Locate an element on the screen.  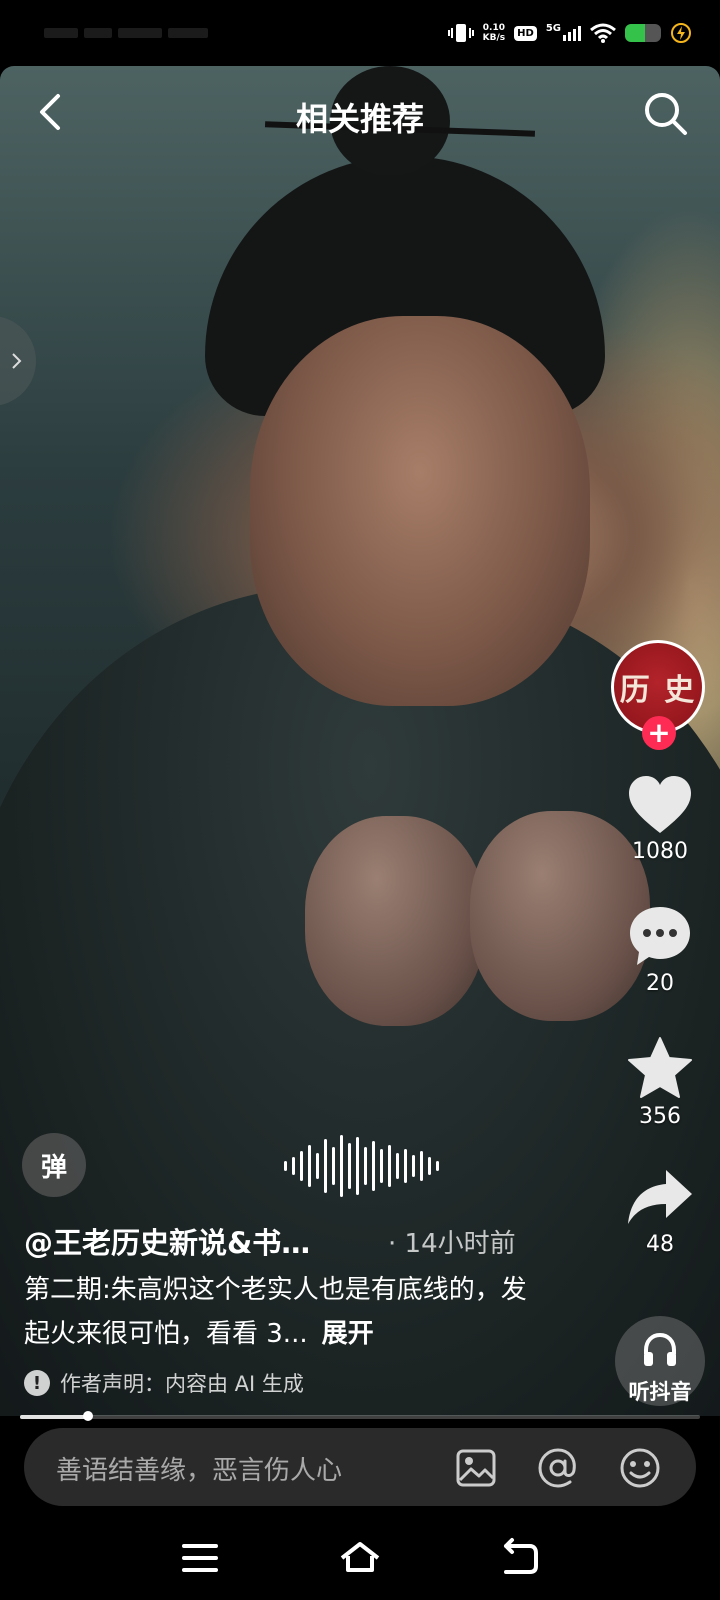
comment-button: 20 is located at coordinates (660, 950).